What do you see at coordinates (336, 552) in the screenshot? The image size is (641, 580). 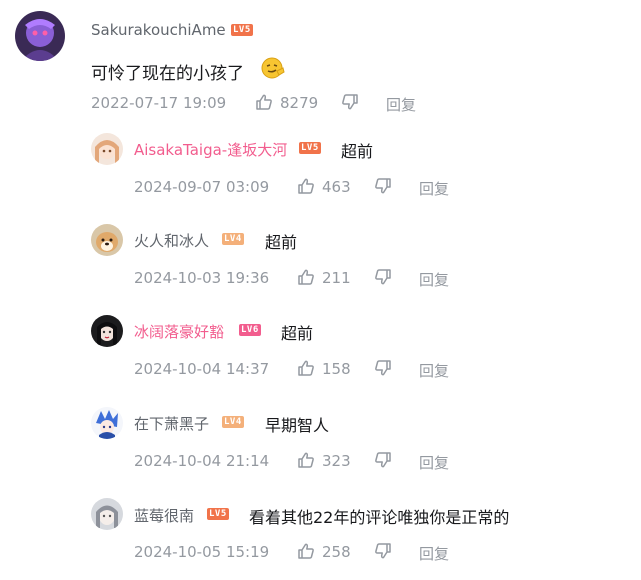 I see `like-count: 258` at bounding box center [336, 552].